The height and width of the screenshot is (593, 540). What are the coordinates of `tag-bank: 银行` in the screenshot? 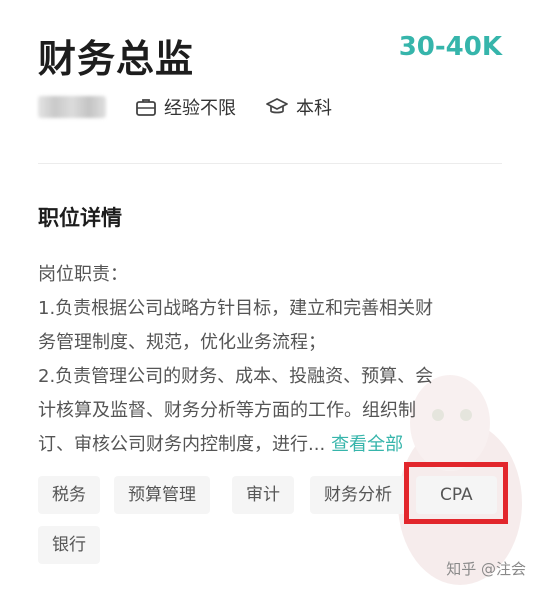 It's located at (69, 545).